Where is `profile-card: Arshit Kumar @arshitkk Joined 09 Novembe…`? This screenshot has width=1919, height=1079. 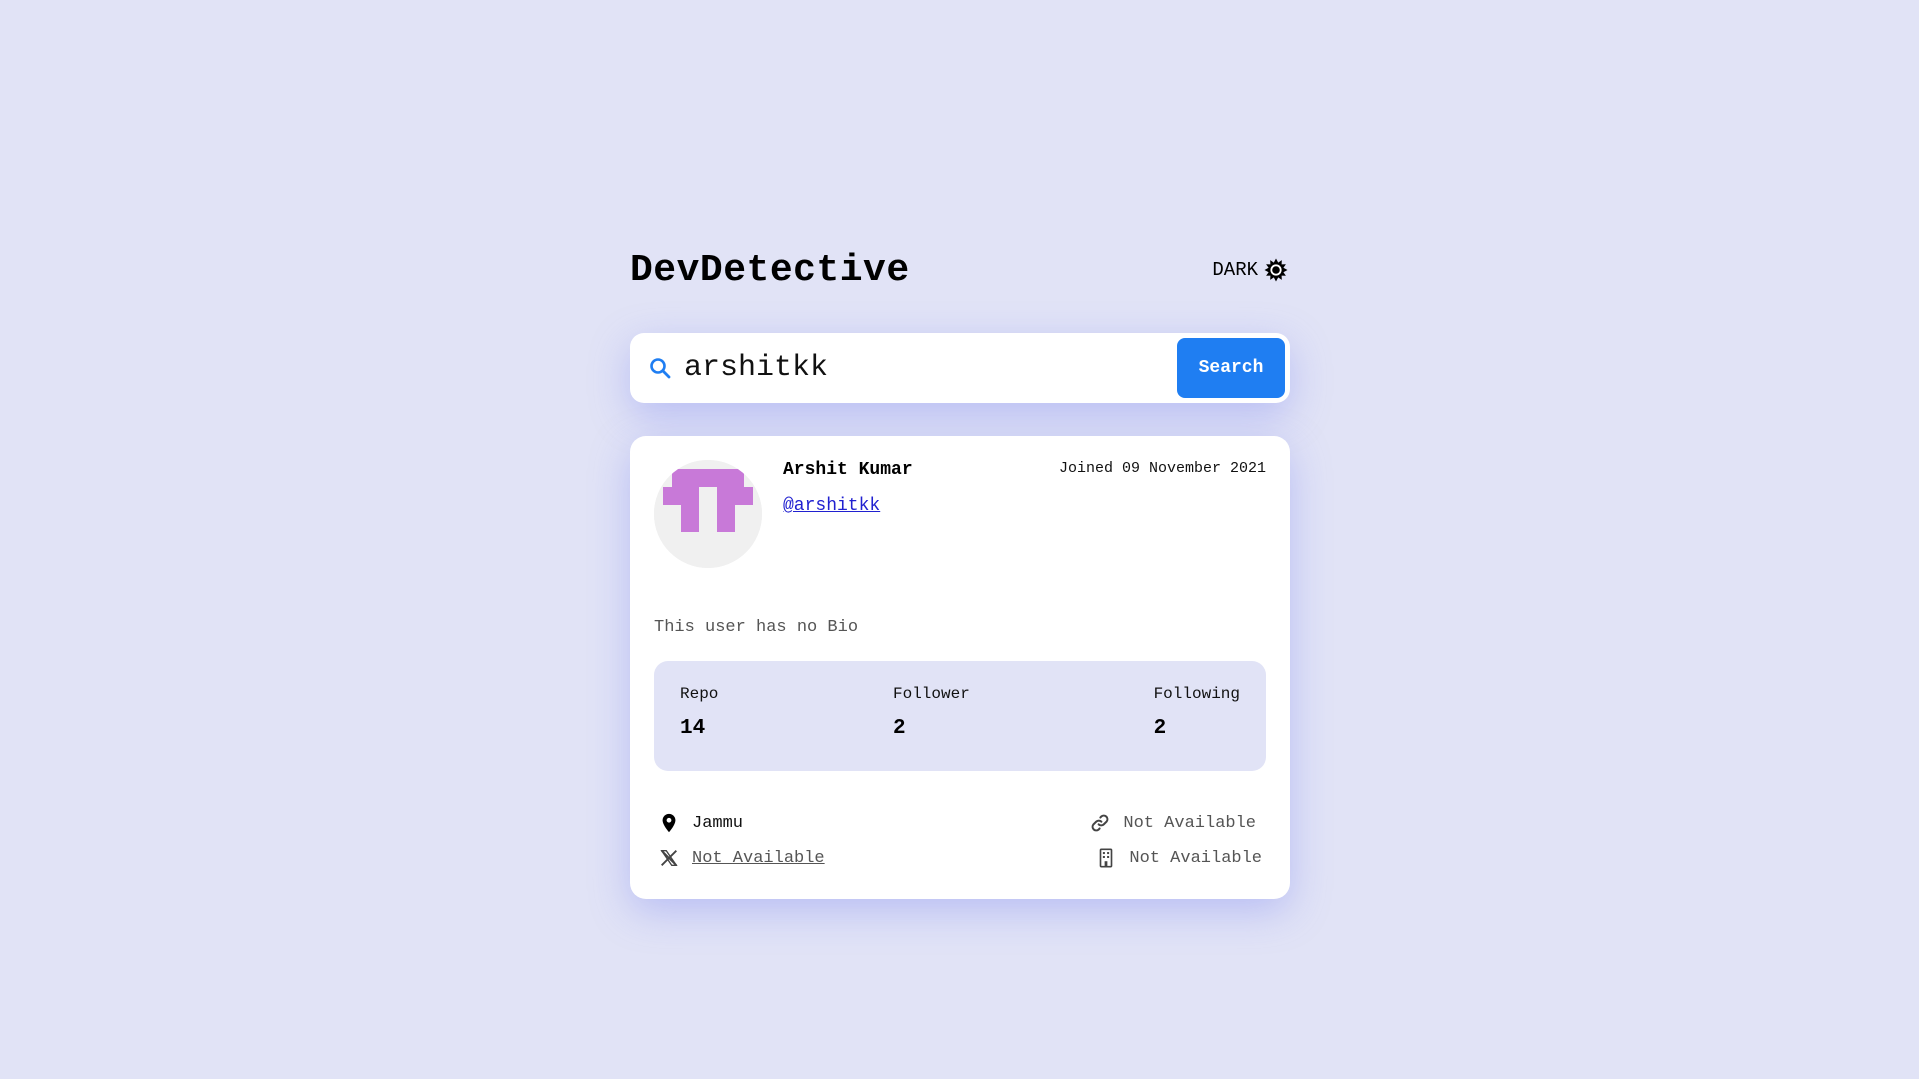
profile-card: Arshit Kumar @arshitkk Joined 09 Novembe… is located at coordinates (960, 667).